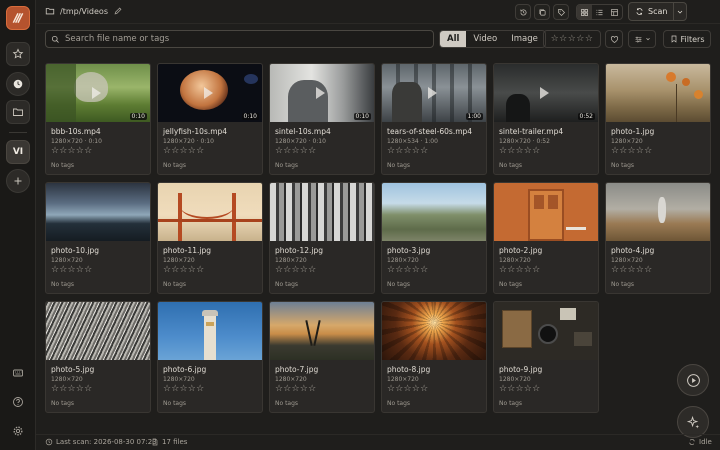 This screenshot has width=720, height=450. Describe the element at coordinates (18, 402) in the screenshot. I see `help-button` at that location.